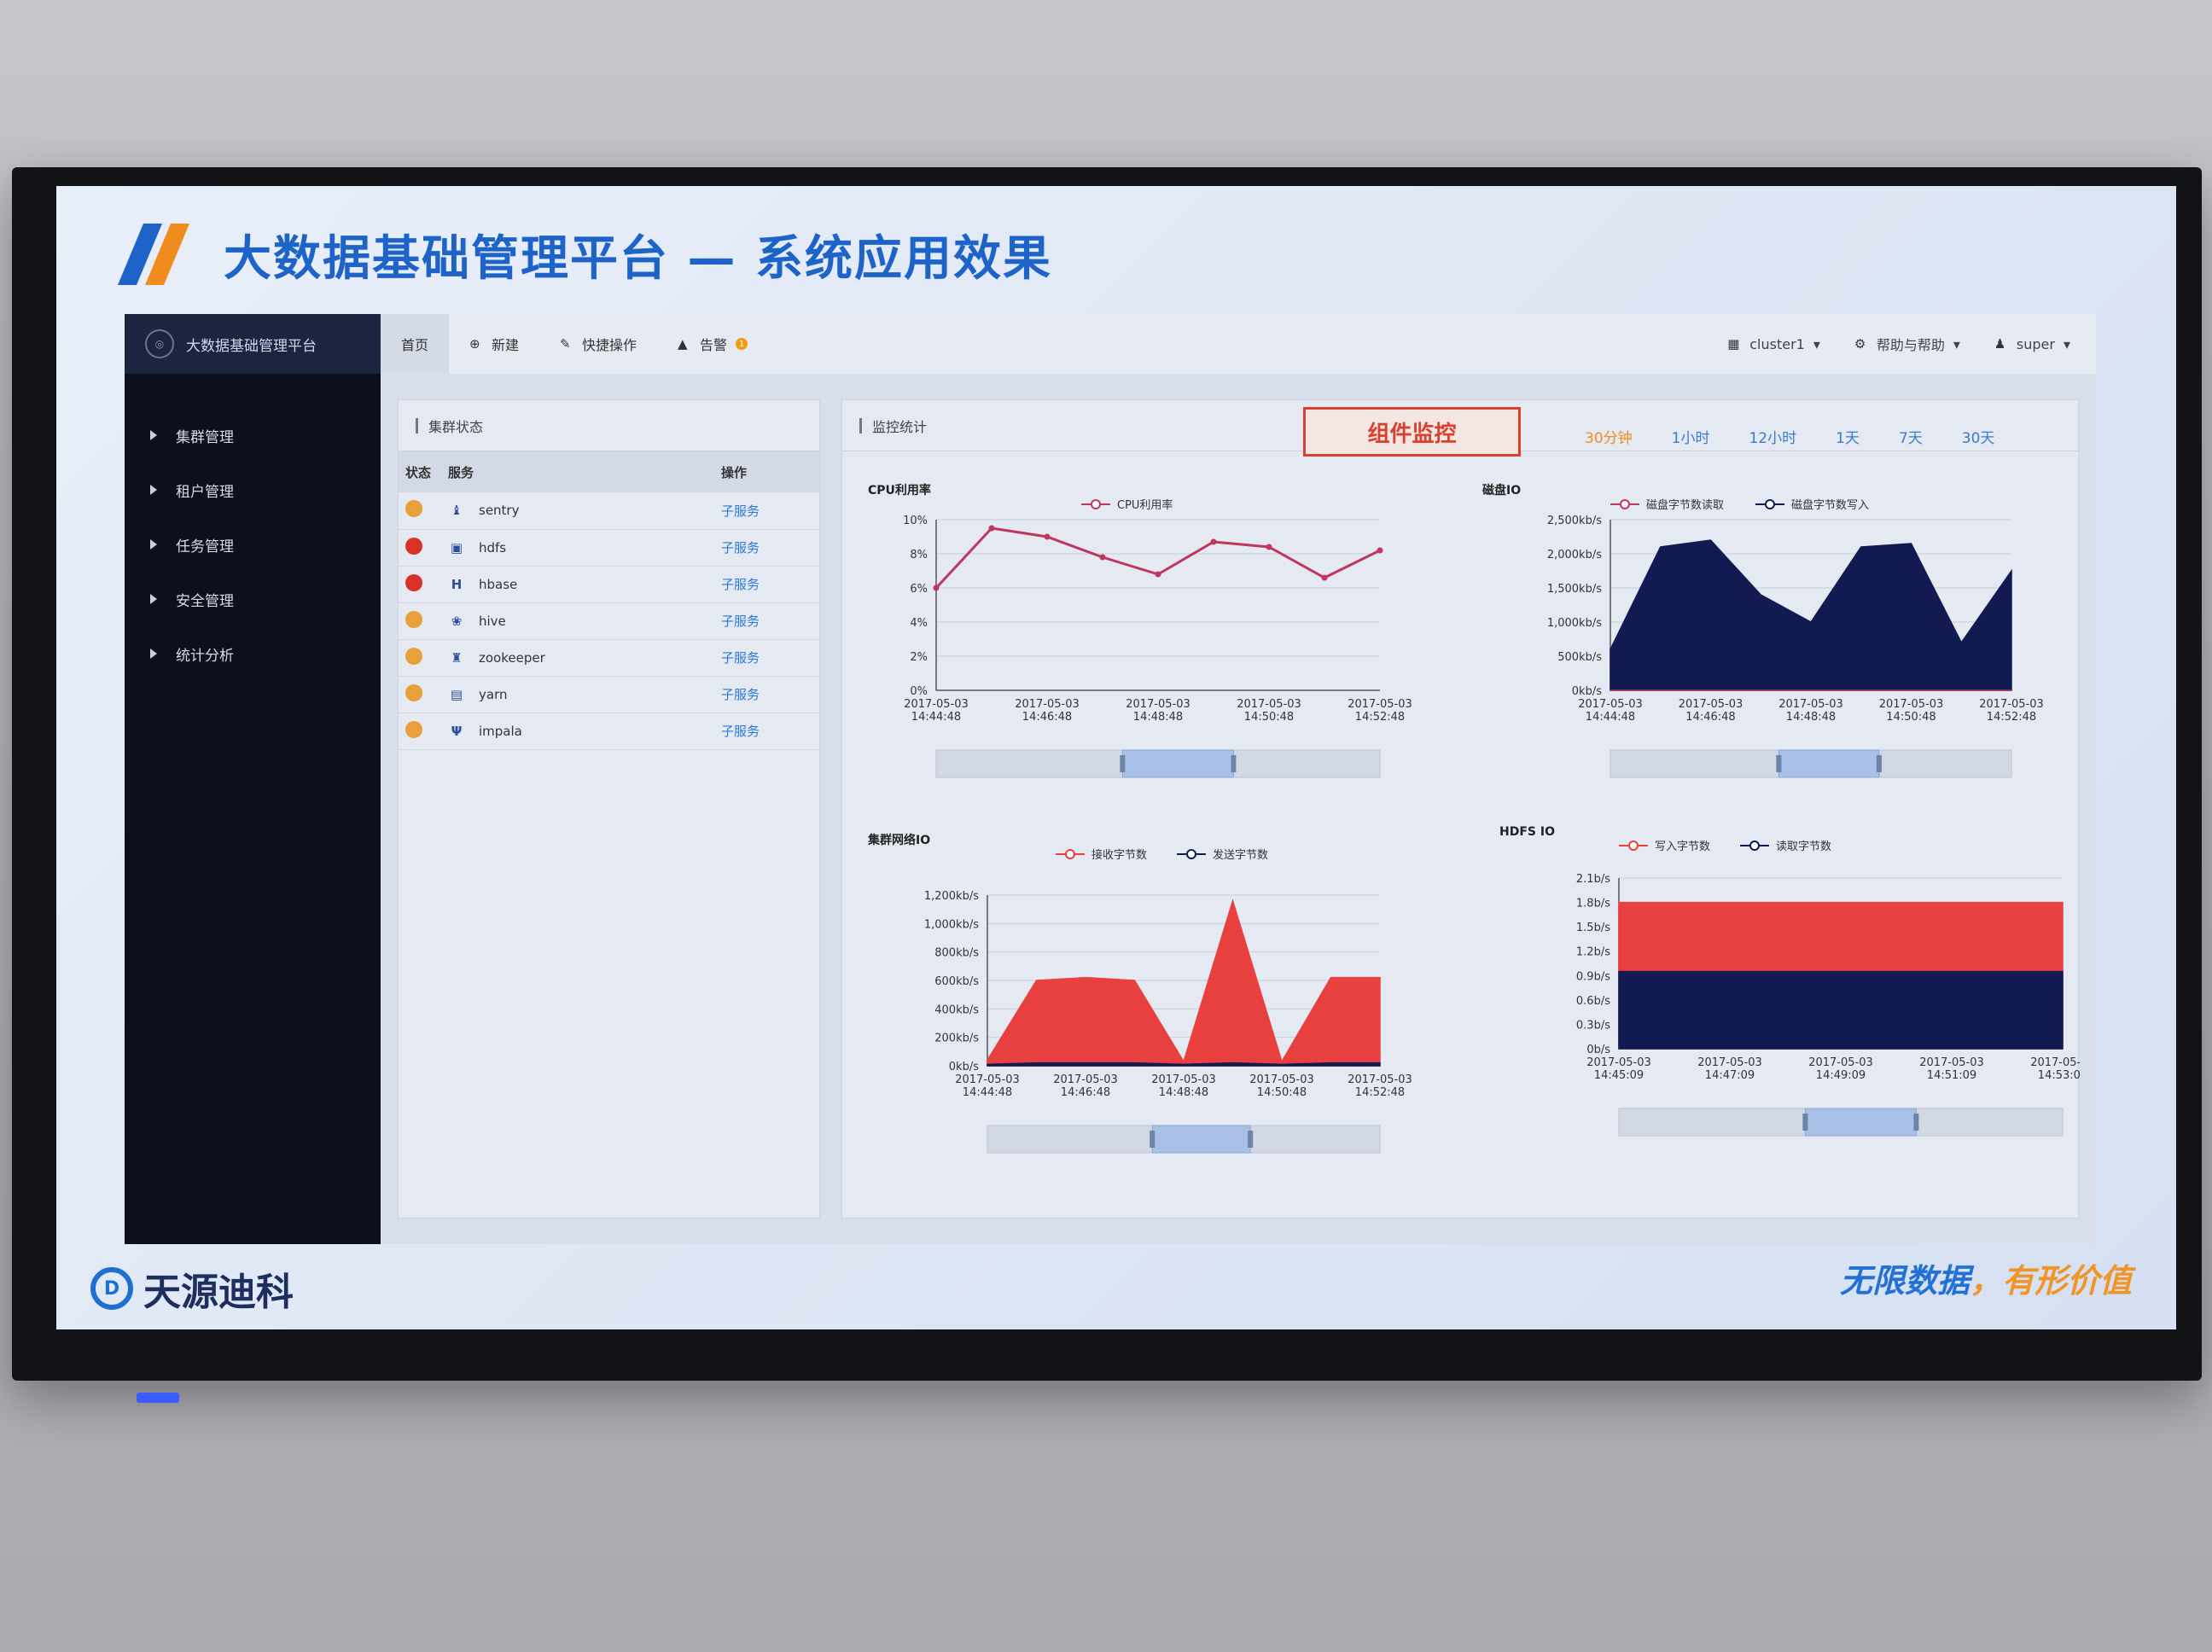 This screenshot has height=1652, width=2212. Describe the element at coordinates (919, 691) in the screenshot. I see `y-tick-label: 0%` at that location.